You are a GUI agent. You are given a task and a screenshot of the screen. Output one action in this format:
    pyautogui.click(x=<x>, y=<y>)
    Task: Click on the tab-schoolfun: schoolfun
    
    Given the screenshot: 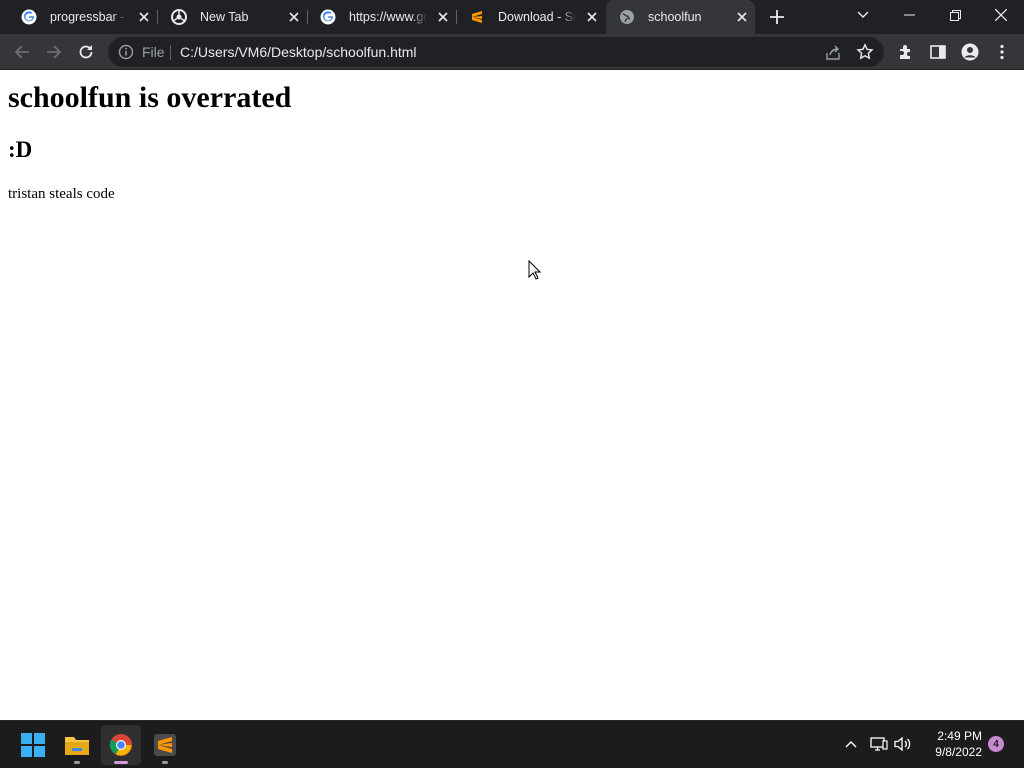 What is the action you would take?
    pyautogui.click(x=680, y=17)
    